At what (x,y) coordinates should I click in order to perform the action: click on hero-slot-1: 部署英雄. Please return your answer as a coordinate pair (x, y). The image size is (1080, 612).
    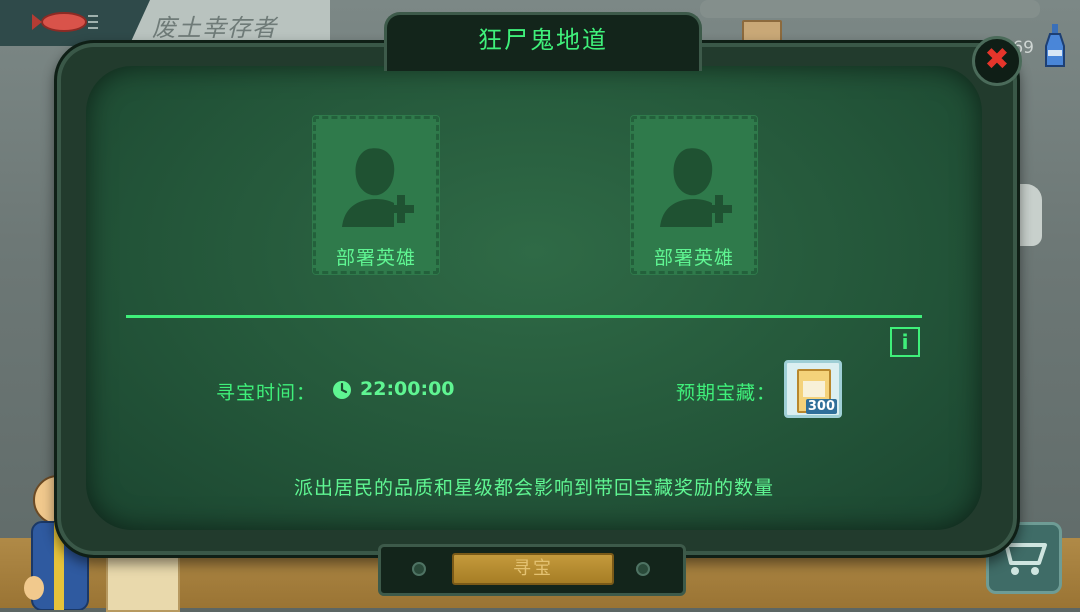
    Looking at the image, I should click on (376, 195).